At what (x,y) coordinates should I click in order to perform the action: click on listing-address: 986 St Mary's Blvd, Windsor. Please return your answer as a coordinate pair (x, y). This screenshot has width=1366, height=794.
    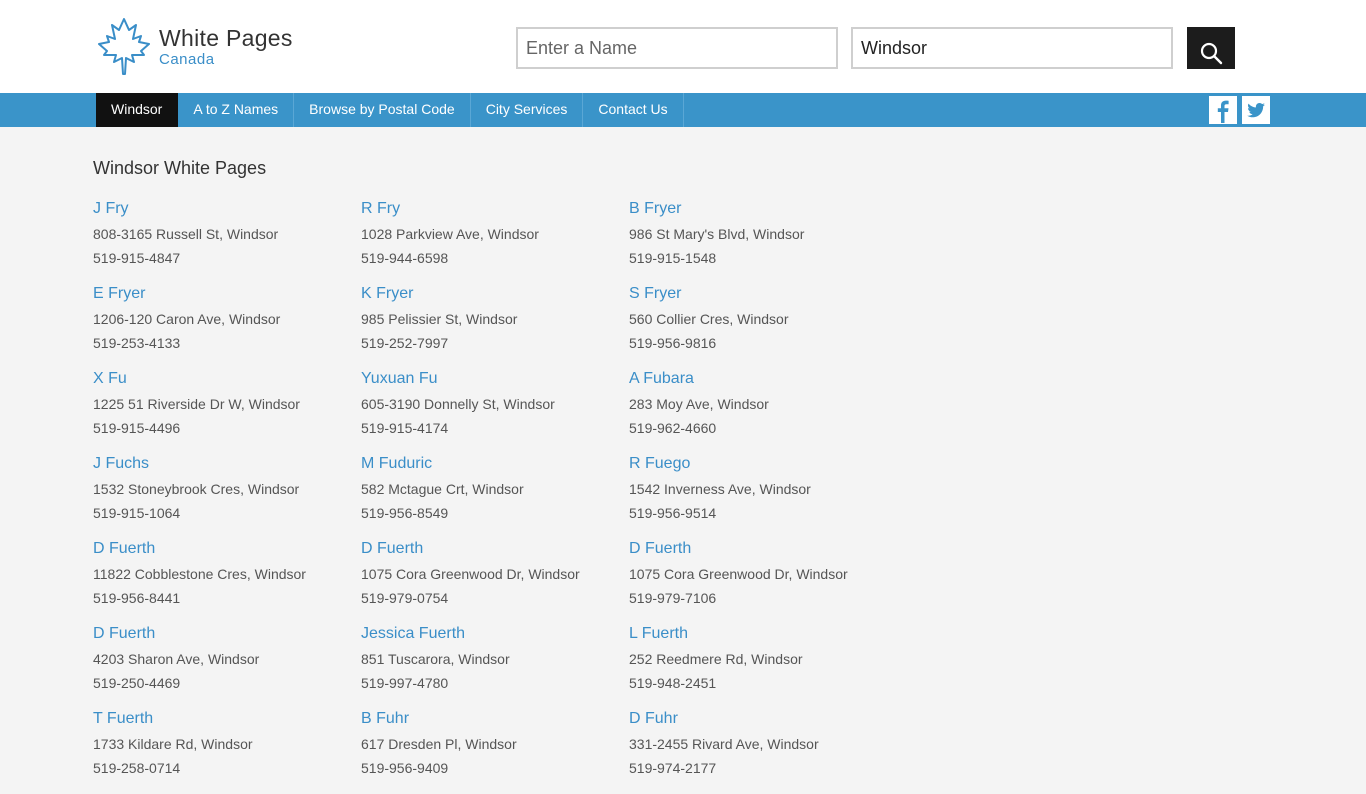
    Looking at the image, I should click on (717, 234).